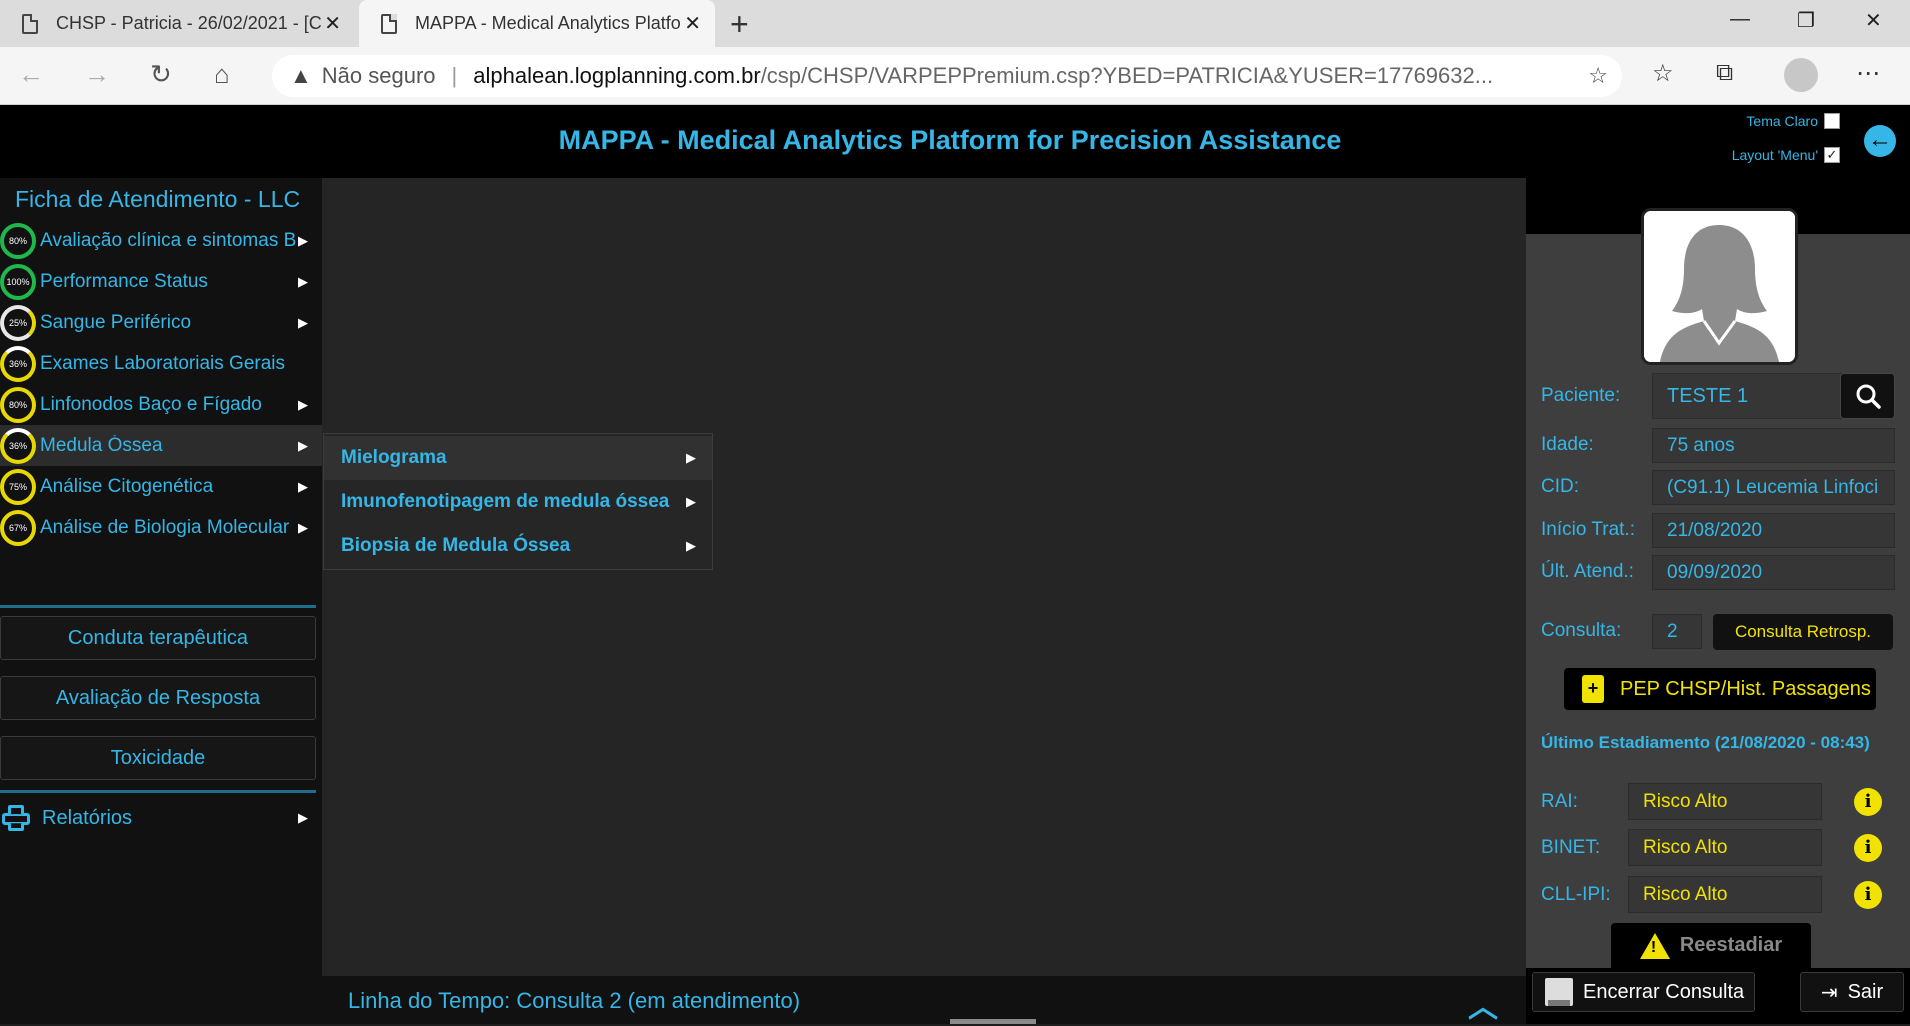 This screenshot has height=1026, width=1910. What do you see at coordinates (124, 281) in the screenshot?
I see `sidebar-item-label: Performance Status` at bounding box center [124, 281].